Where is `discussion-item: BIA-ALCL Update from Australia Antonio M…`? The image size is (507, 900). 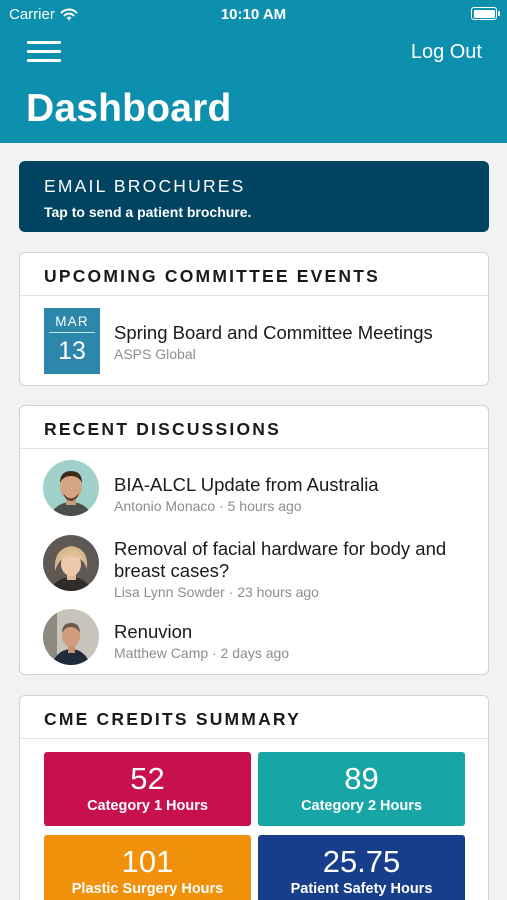
discussion-item: BIA-ALCL Update from Australia Antonio M… is located at coordinates (254, 487).